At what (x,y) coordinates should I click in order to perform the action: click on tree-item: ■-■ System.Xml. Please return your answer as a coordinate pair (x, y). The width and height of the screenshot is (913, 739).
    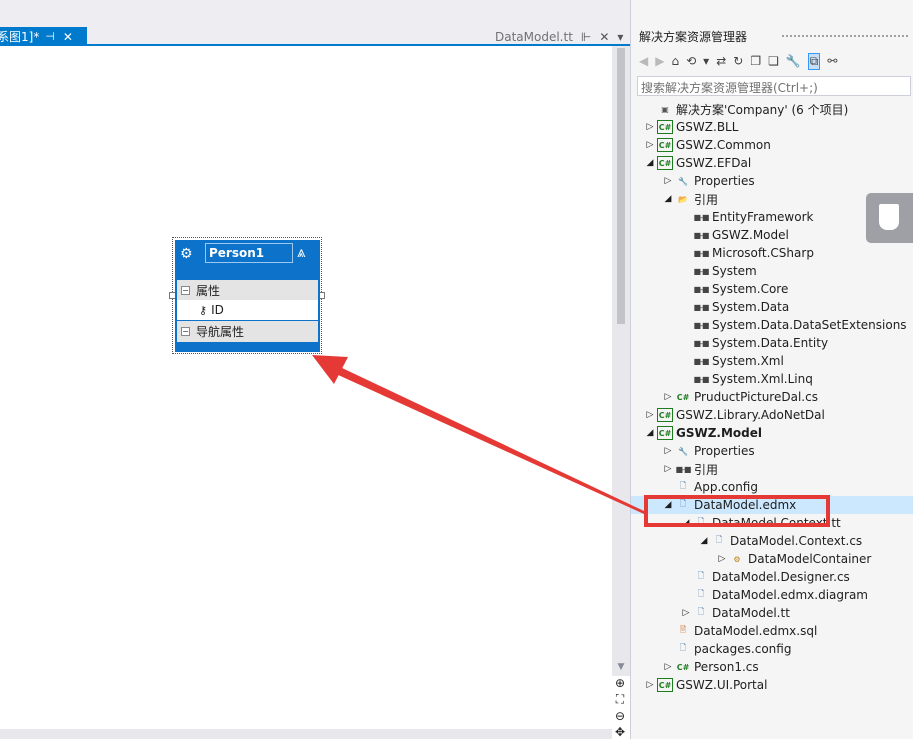
    Looking at the image, I should click on (772, 361).